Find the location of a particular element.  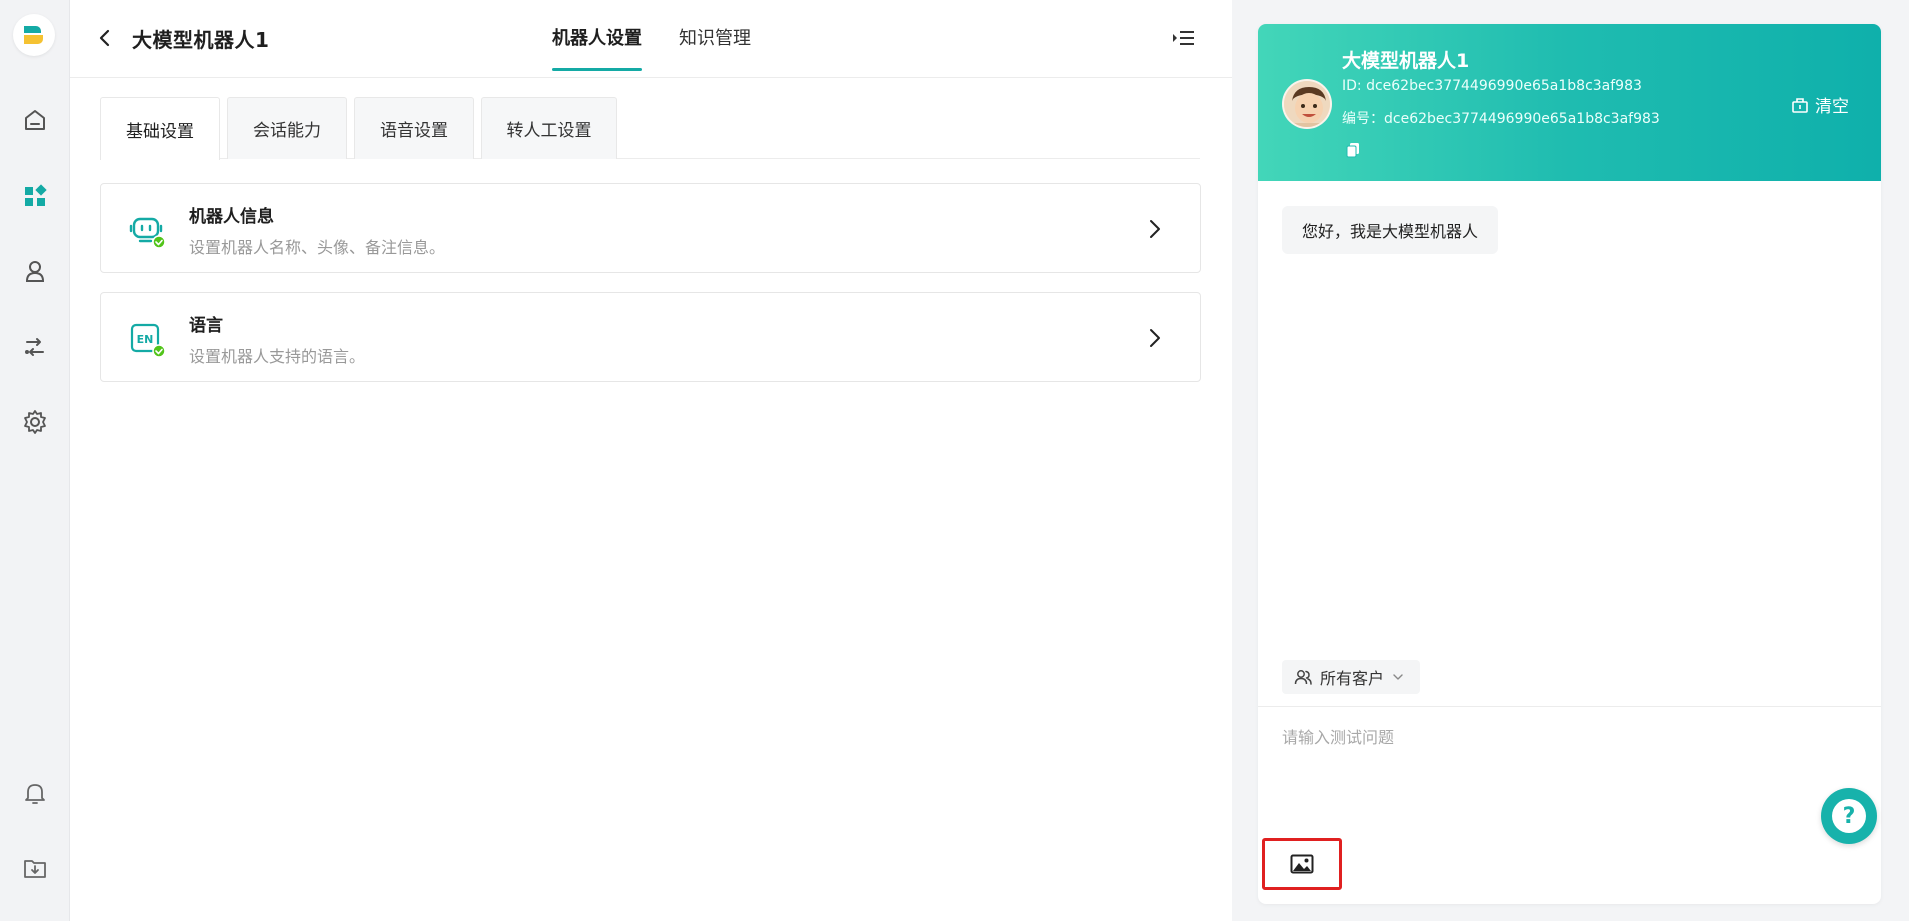

left-sidebar is located at coordinates (35, 460).